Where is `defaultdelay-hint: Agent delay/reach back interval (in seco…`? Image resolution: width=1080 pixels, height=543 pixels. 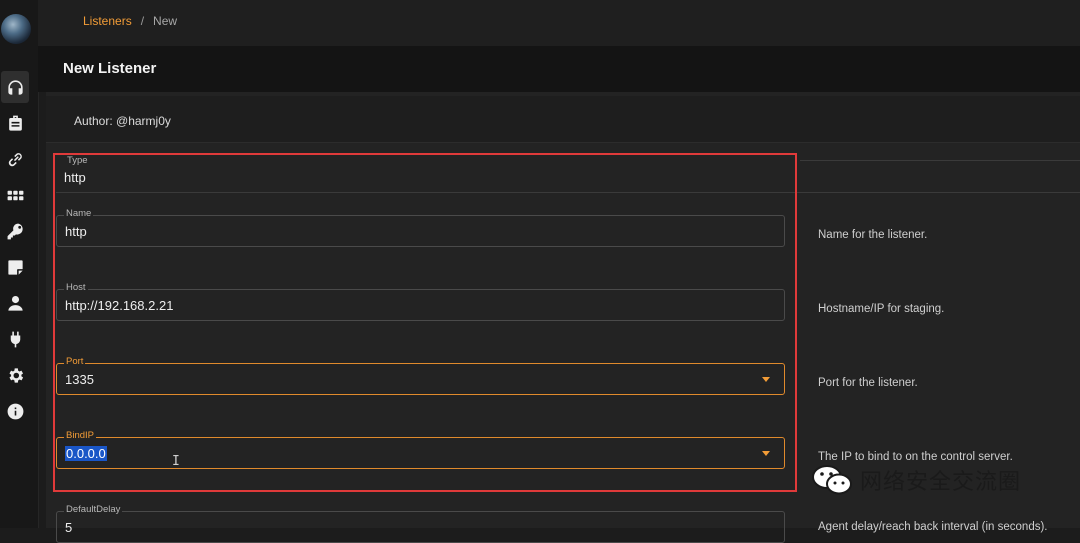
defaultdelay-hint: Agent delay/reach back interval (in seco… is located at coordinates (933, 527).